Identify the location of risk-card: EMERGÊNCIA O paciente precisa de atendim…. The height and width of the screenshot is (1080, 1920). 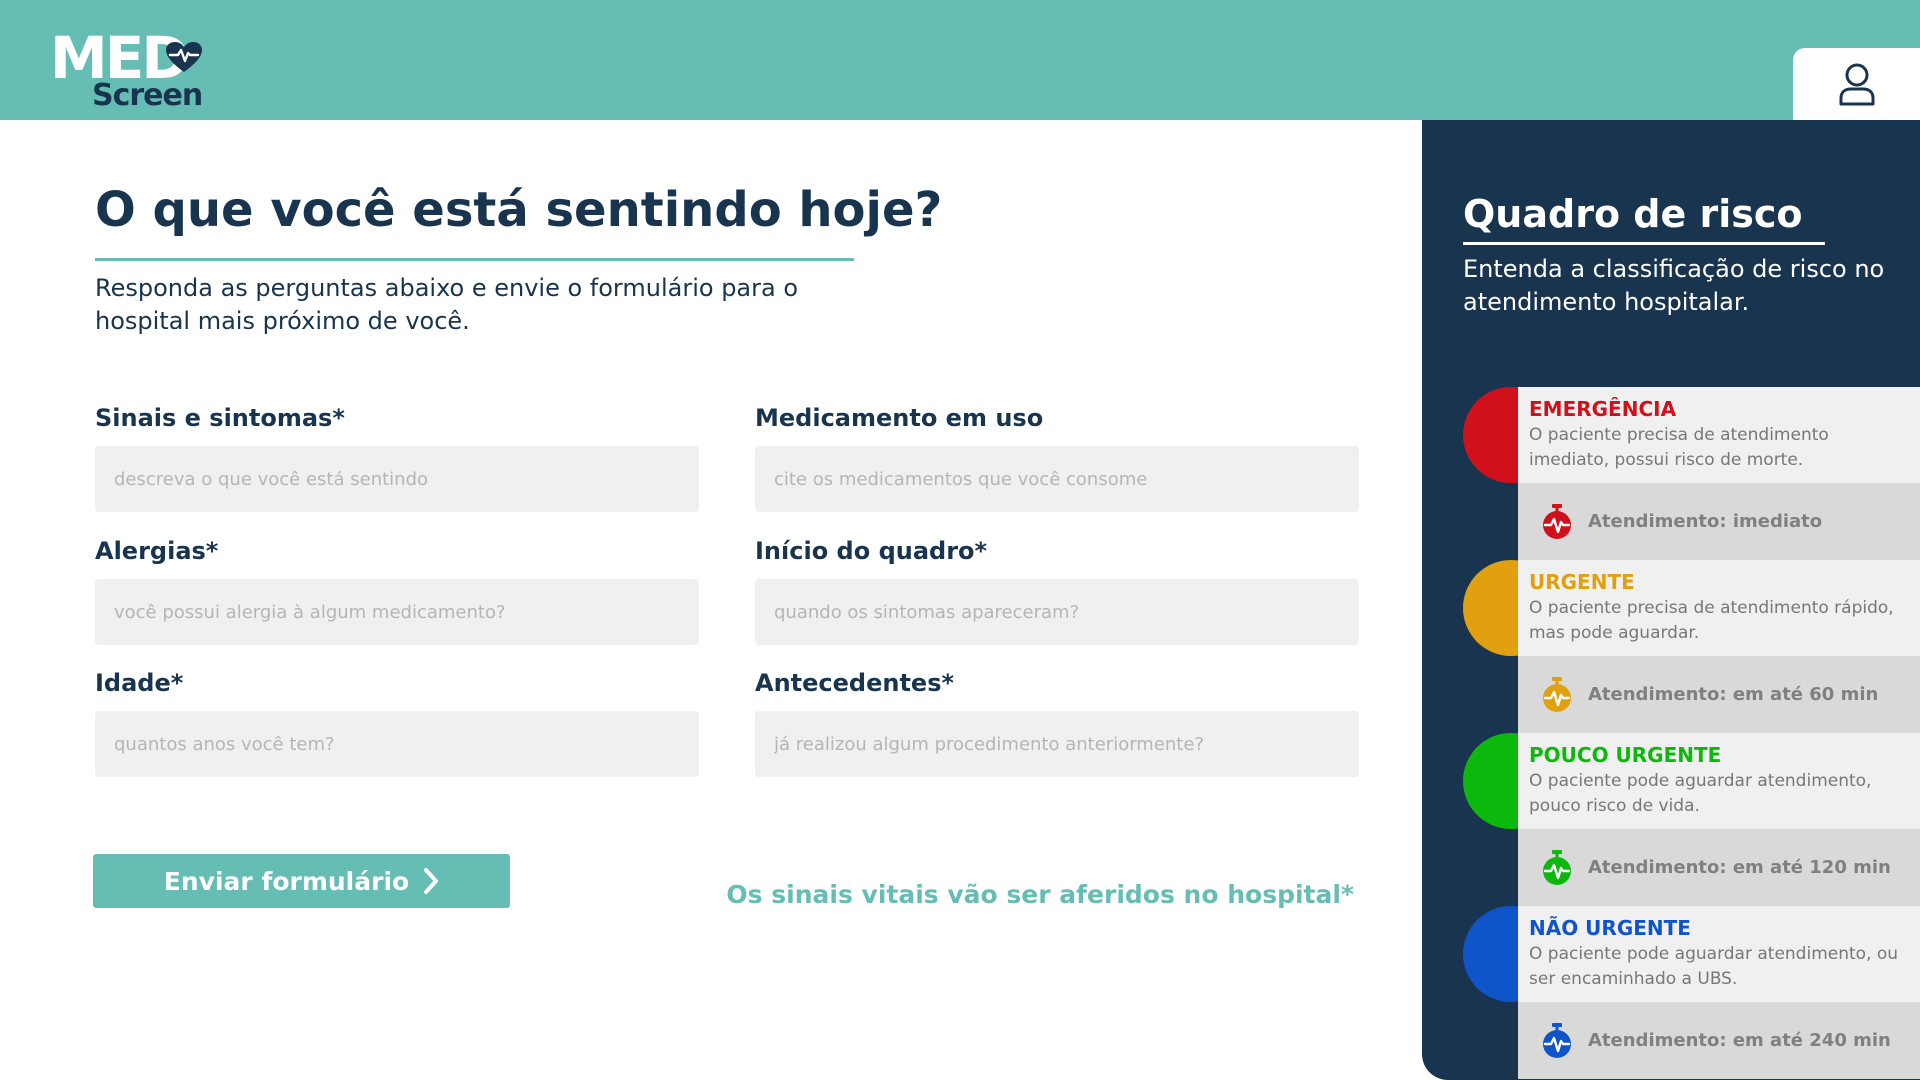
(1719, 435).